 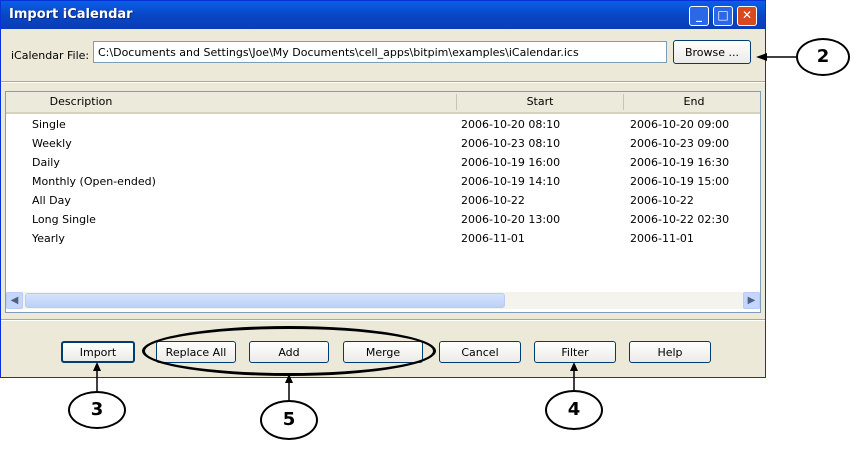 What do you see at coordinates (480, 352) in the screenshot?
I see `cancel-button: Cancel` at bounding box center [480, 352].